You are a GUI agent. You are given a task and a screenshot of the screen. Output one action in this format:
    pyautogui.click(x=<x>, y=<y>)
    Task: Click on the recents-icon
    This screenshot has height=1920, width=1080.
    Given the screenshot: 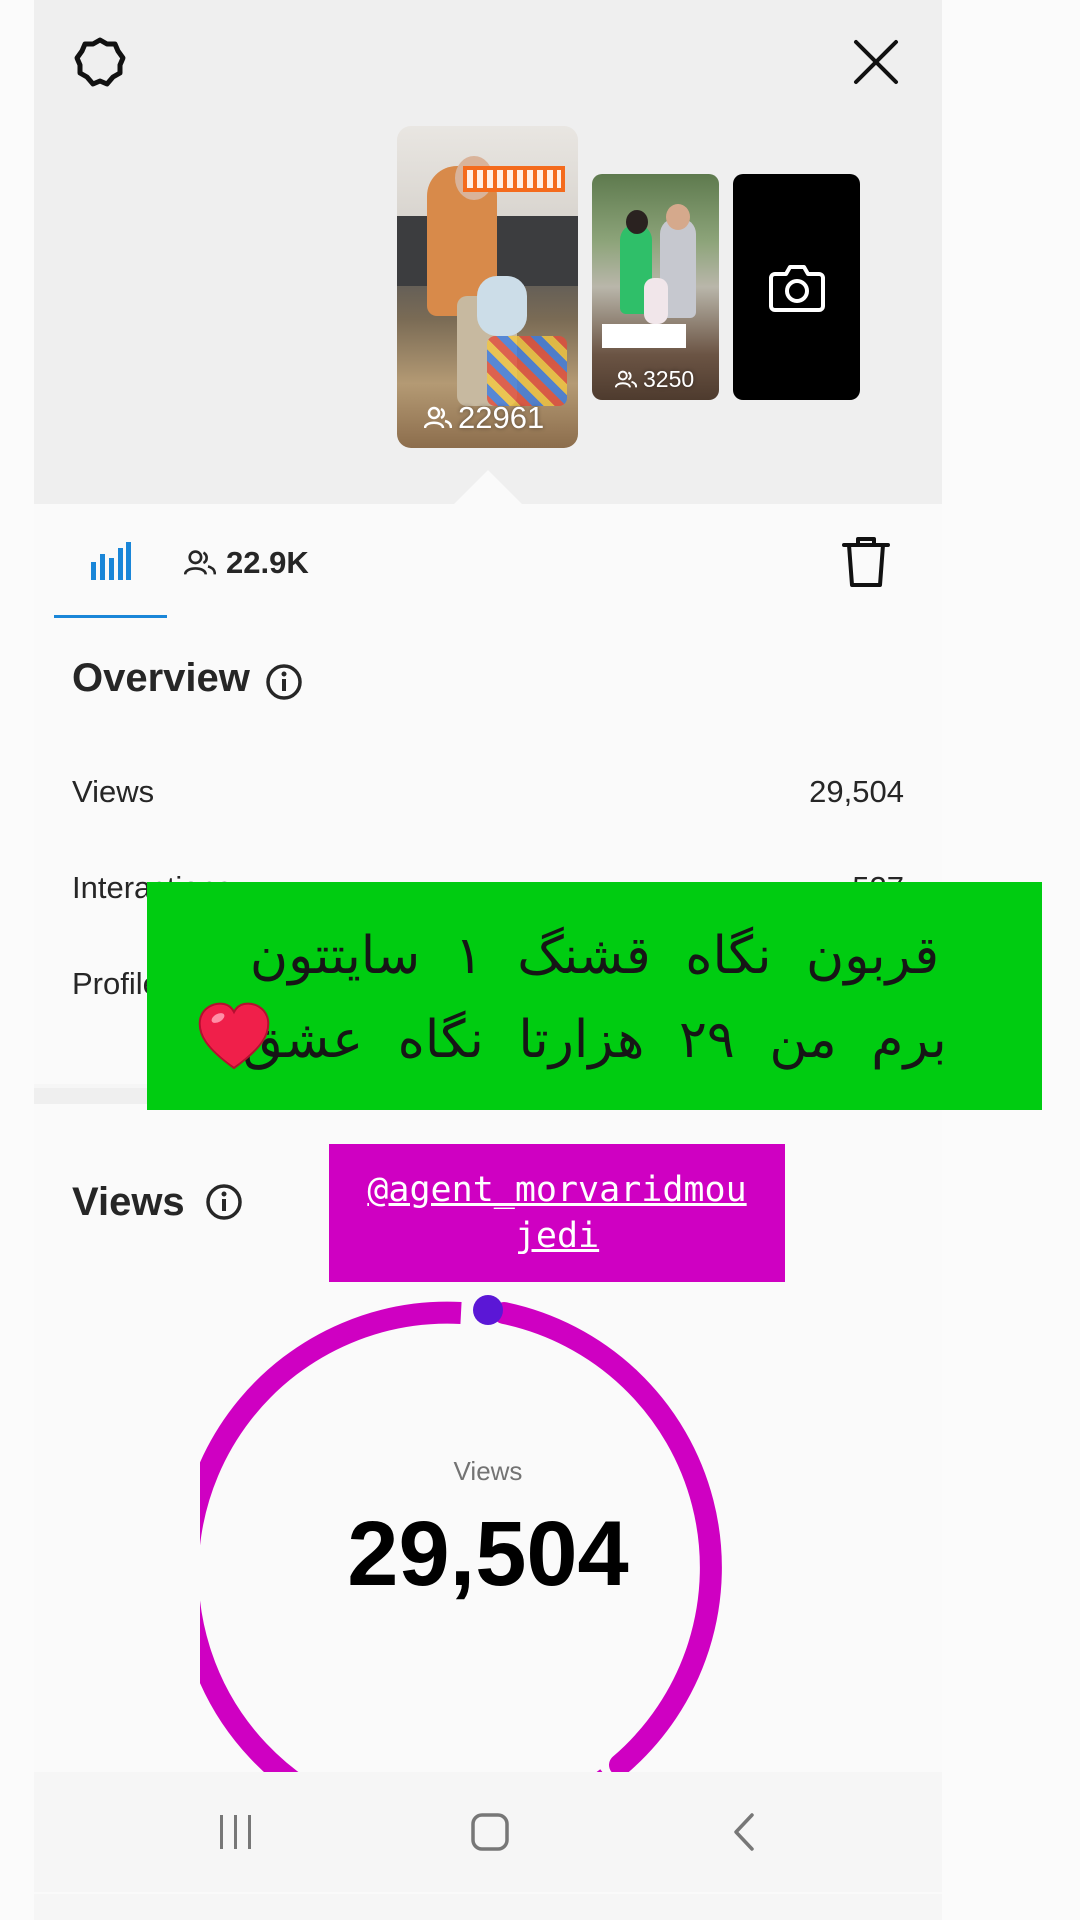 What is the action you would take?
    pyautogui.click(x=235, y=1832)
    